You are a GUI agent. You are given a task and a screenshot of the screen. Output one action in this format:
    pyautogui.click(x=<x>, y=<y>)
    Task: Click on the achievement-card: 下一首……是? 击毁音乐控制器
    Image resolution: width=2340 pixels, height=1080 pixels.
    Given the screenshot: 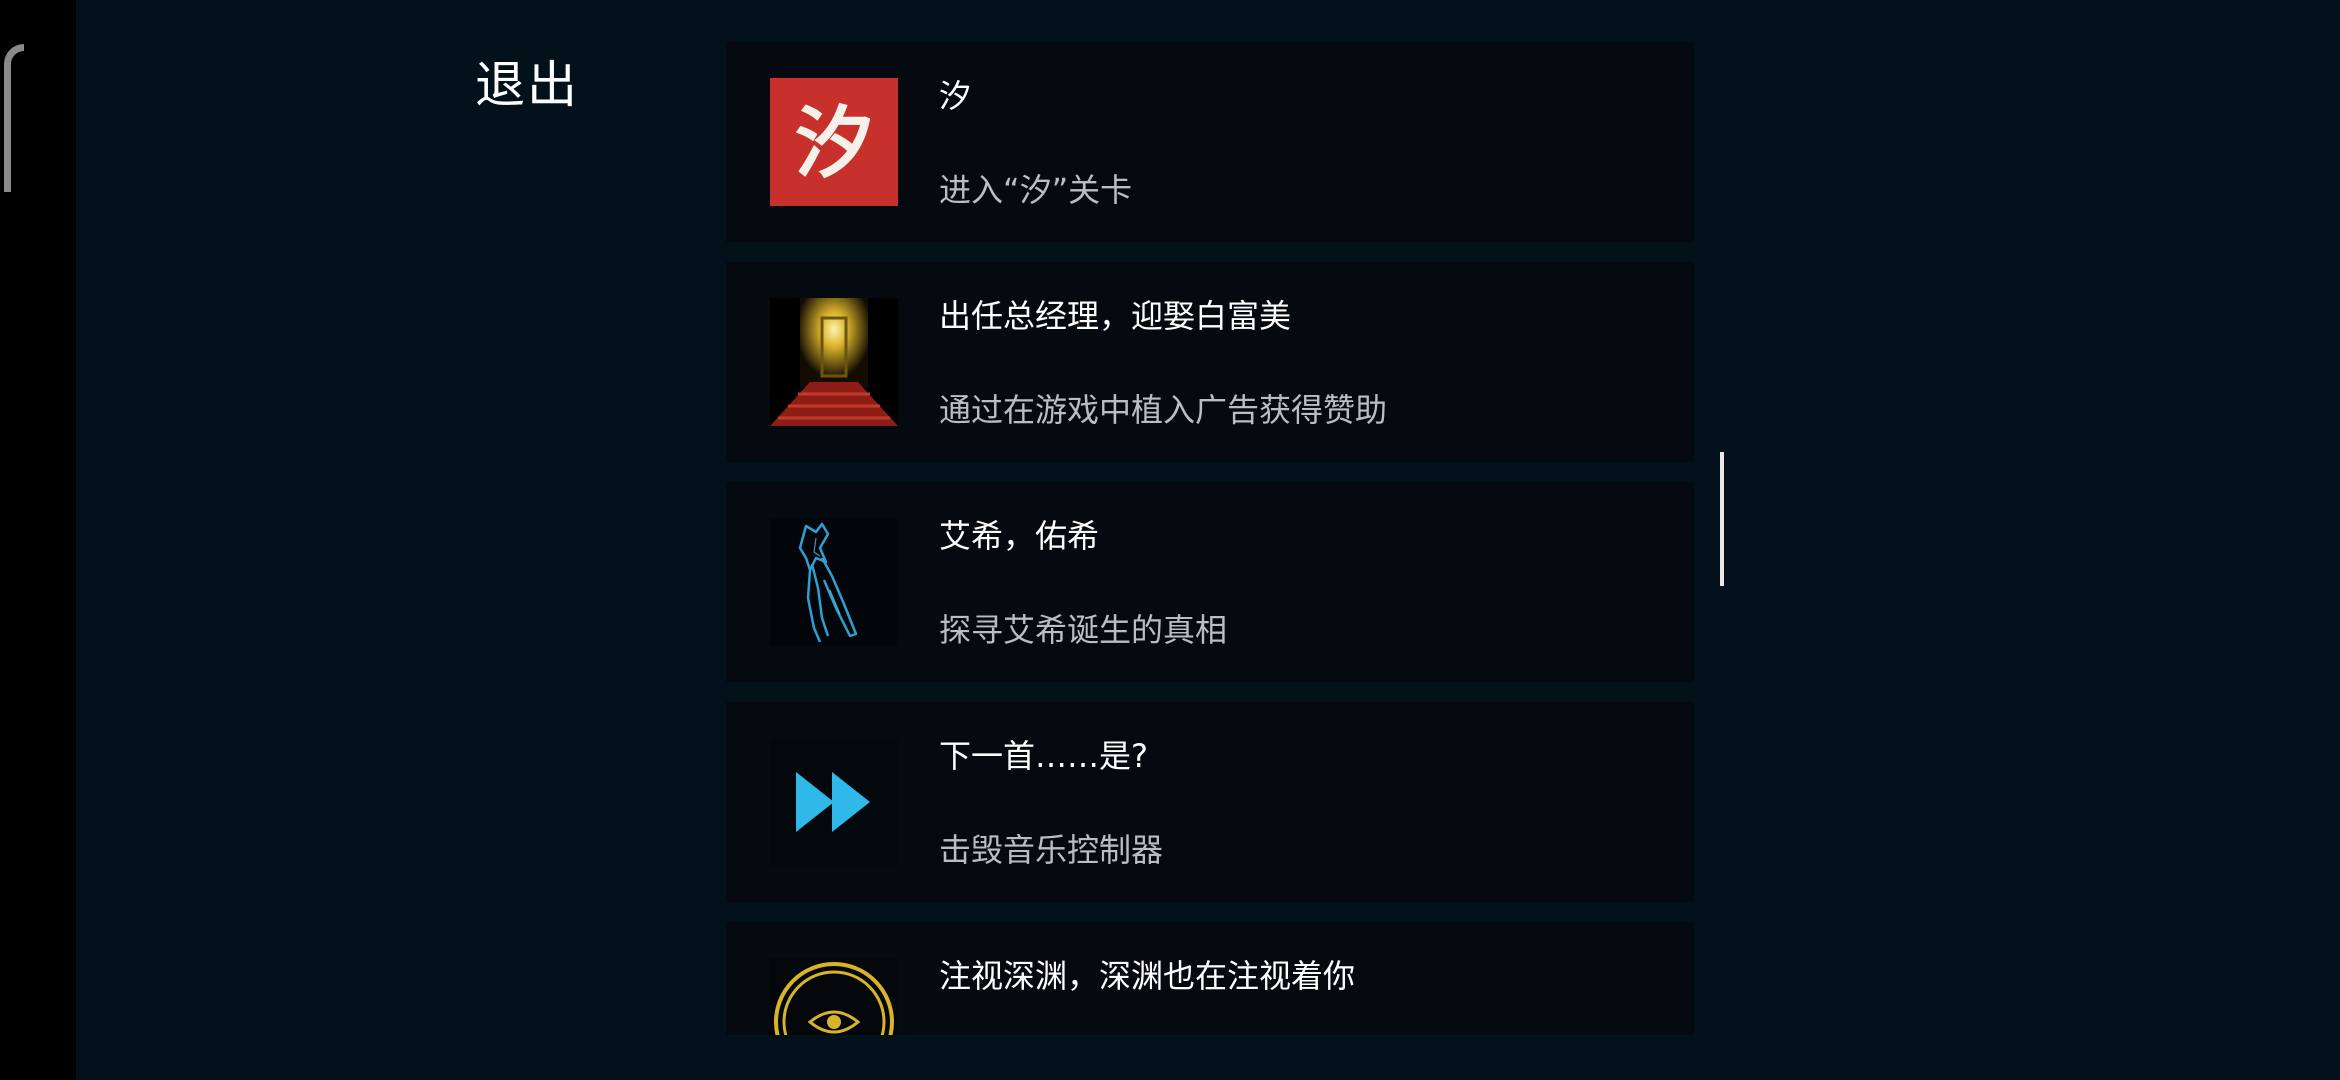 What is the action you would take?
    pyautogui.click(x=1210, y=802)
    